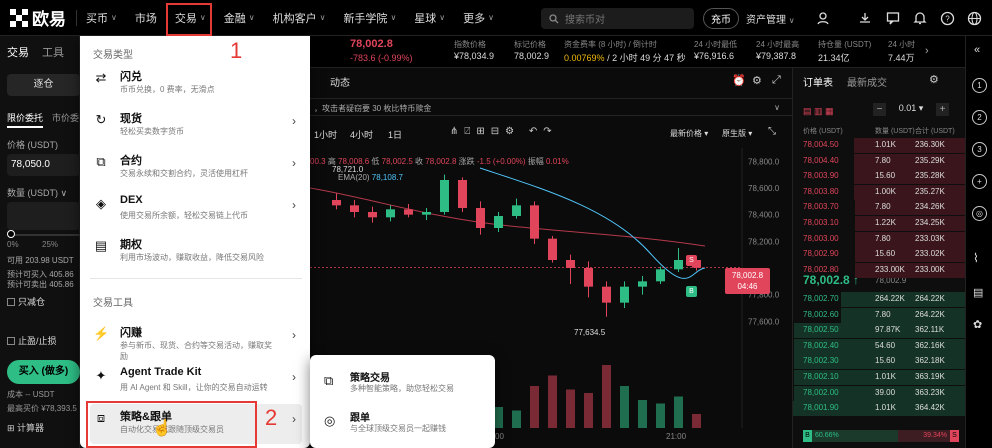 This screenshot has width=992, height=448. I want to click on nav-item-6: 星球 ∨, so click(429, 18).